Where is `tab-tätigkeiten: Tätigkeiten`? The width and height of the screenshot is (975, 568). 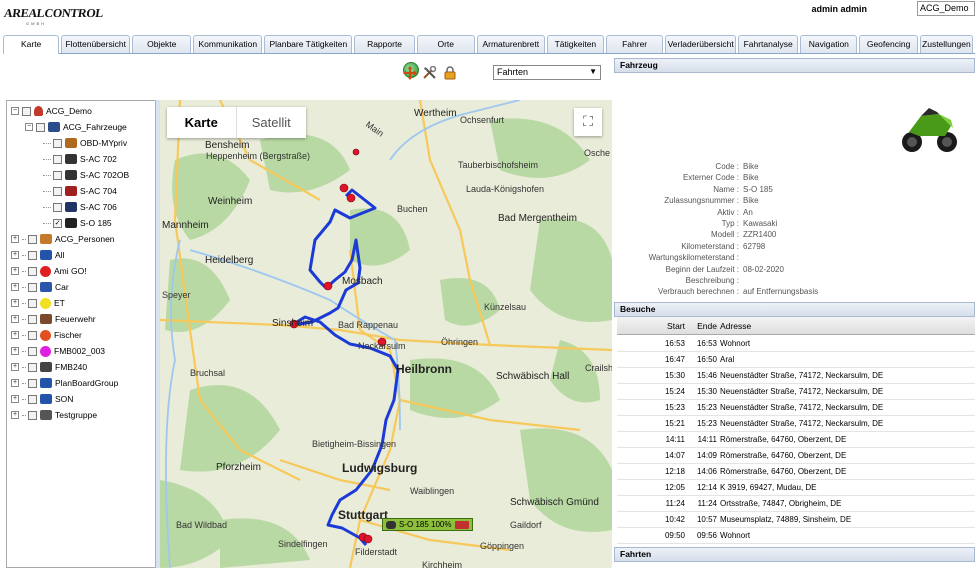 tab-tätigkeiten: Tätigkeiten is located at coordinates (575, 44).